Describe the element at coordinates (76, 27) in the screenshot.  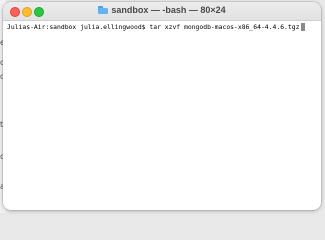
I see `shell-prompt: Julias-Air:sandbox julia.ellingwood$` at that location.